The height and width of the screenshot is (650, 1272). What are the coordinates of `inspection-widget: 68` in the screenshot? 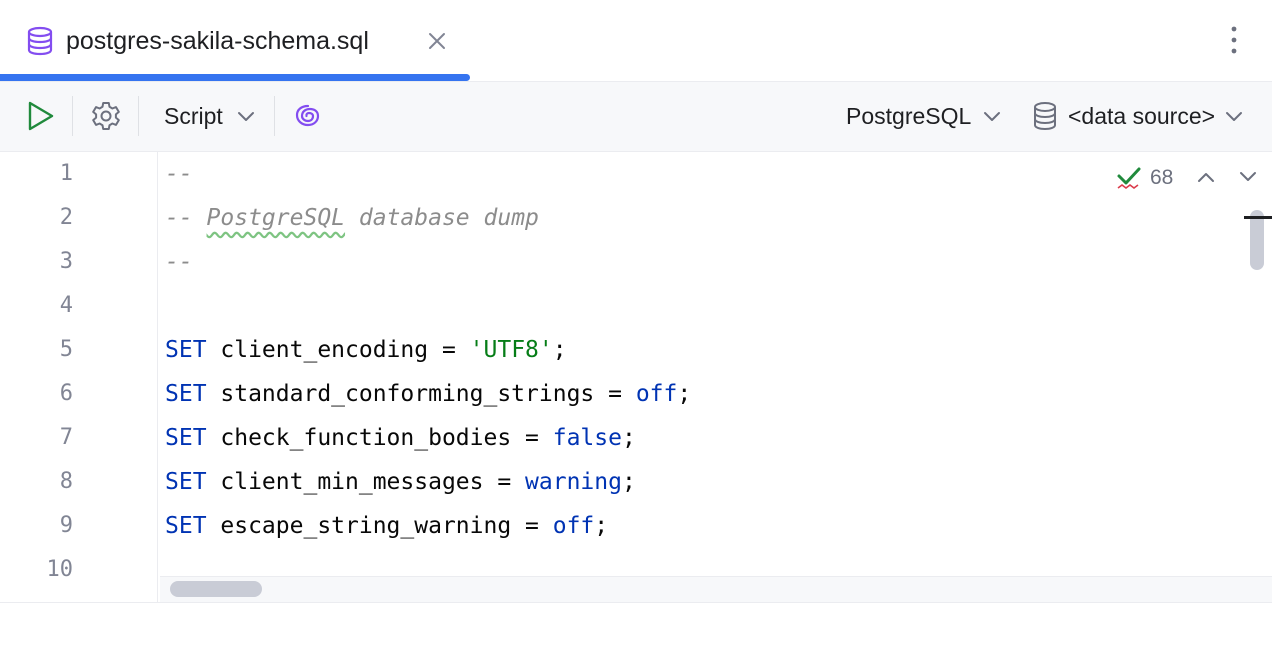 It's located at (1144, 178).